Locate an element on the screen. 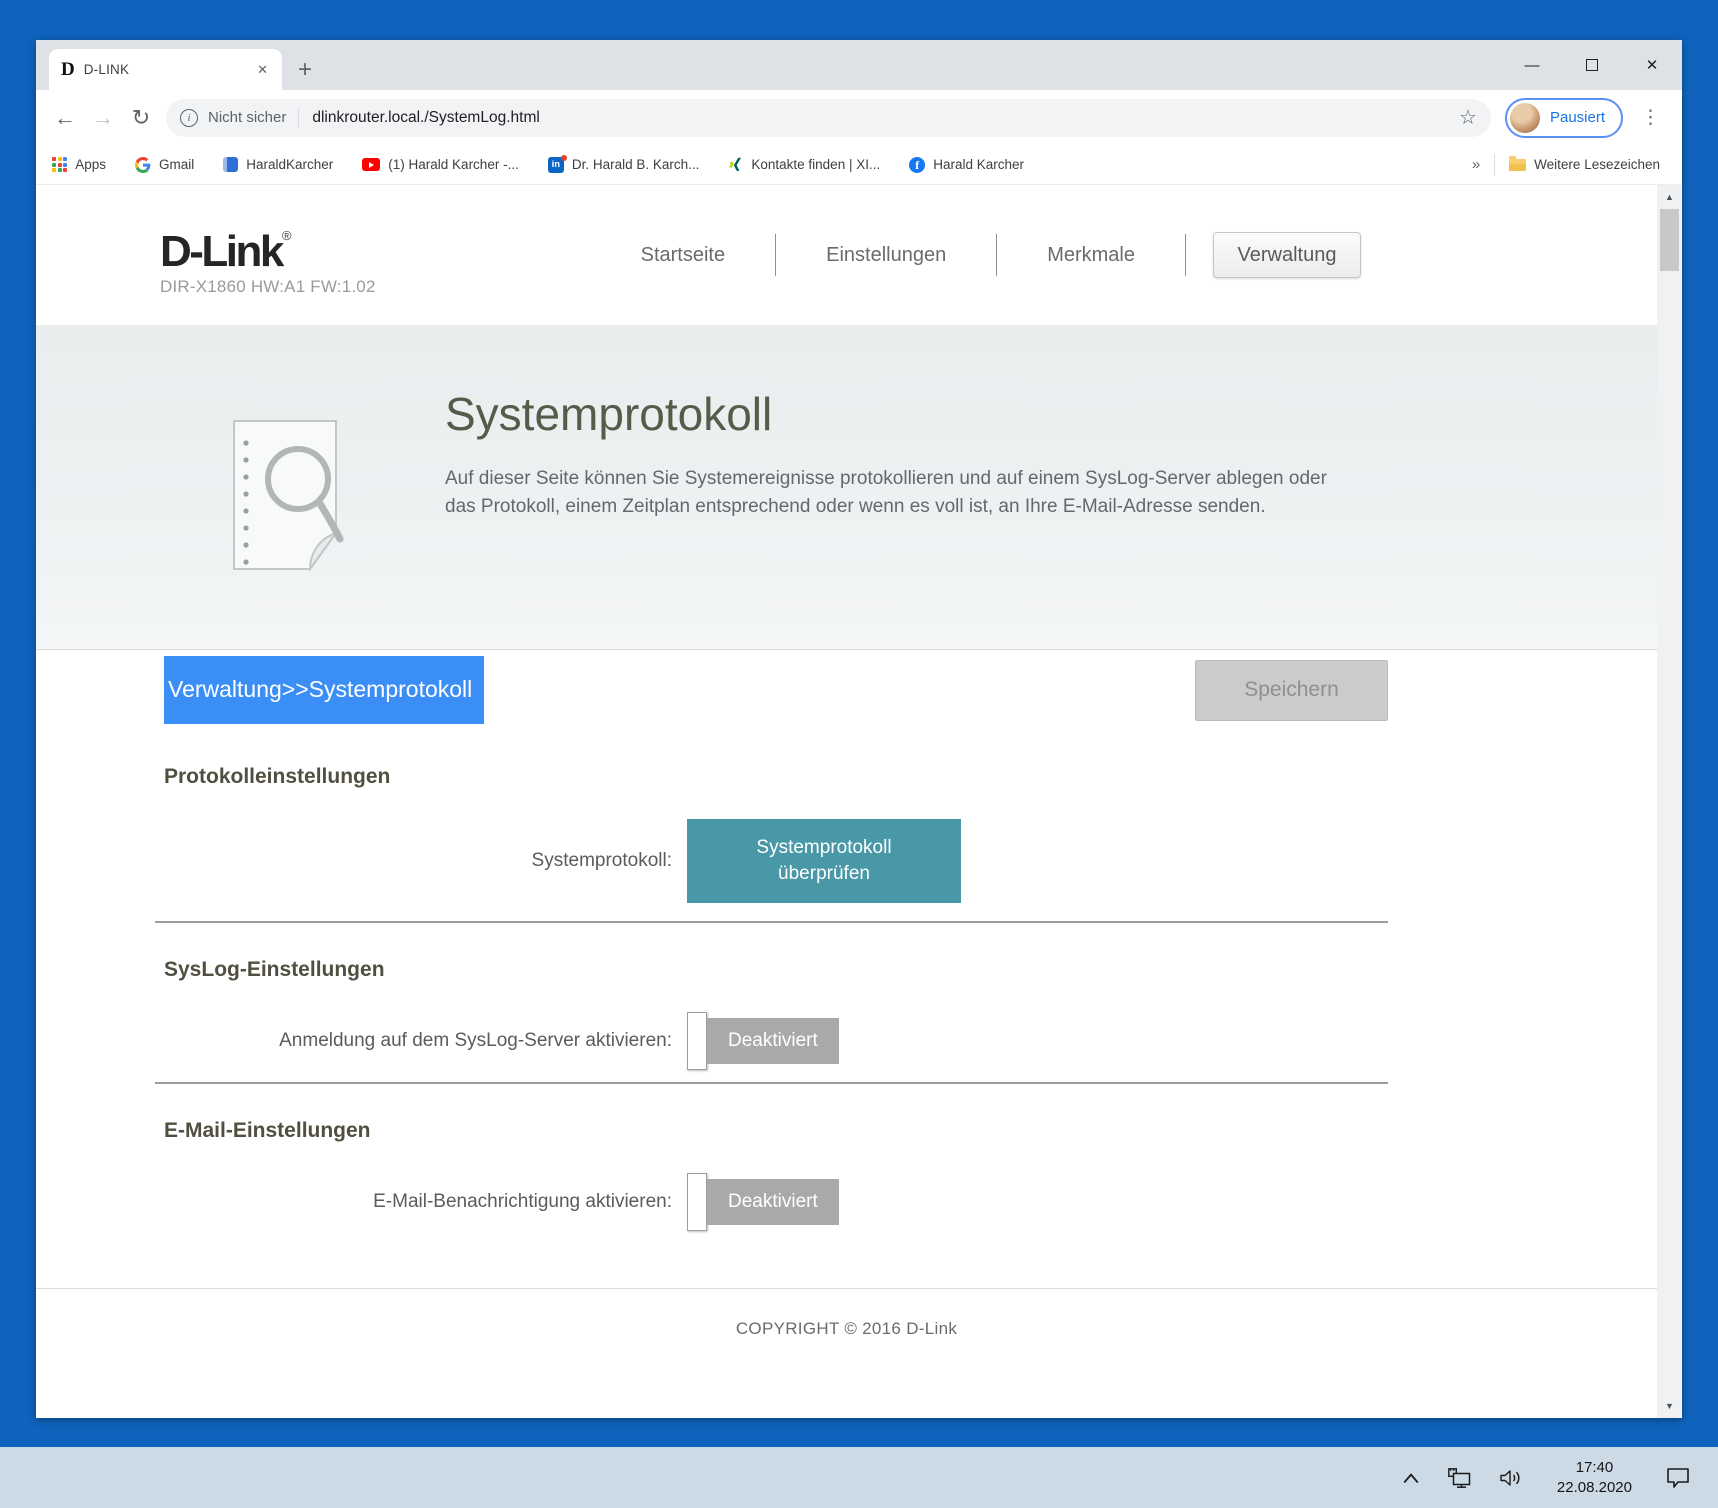 The image size is (1718, 1508). apps-grid-icon is located at coordinates (60, 164).